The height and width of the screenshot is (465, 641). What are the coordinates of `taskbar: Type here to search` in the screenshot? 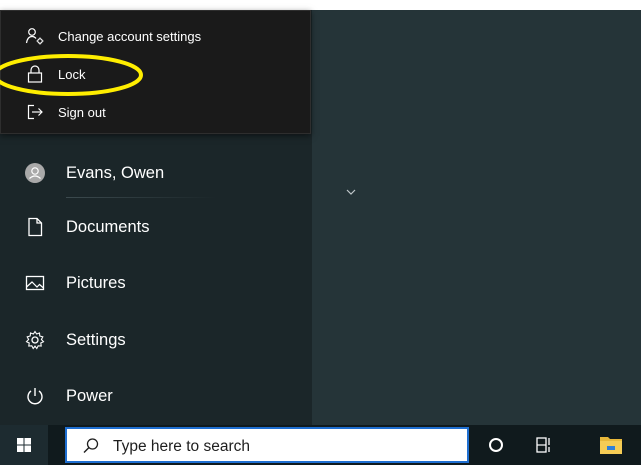 It's located at (320, 445).